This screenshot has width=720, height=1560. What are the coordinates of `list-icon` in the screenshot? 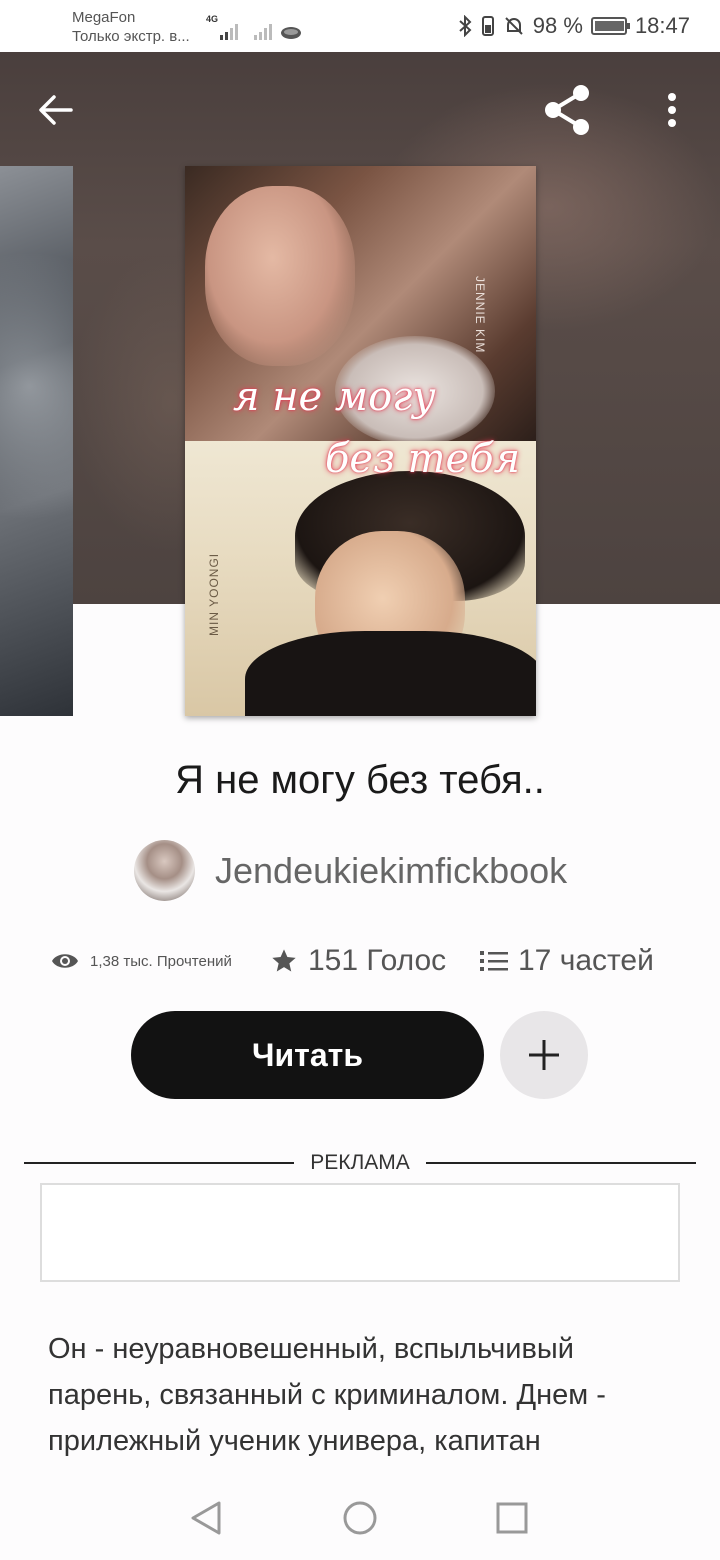 It's located at (494, 961).